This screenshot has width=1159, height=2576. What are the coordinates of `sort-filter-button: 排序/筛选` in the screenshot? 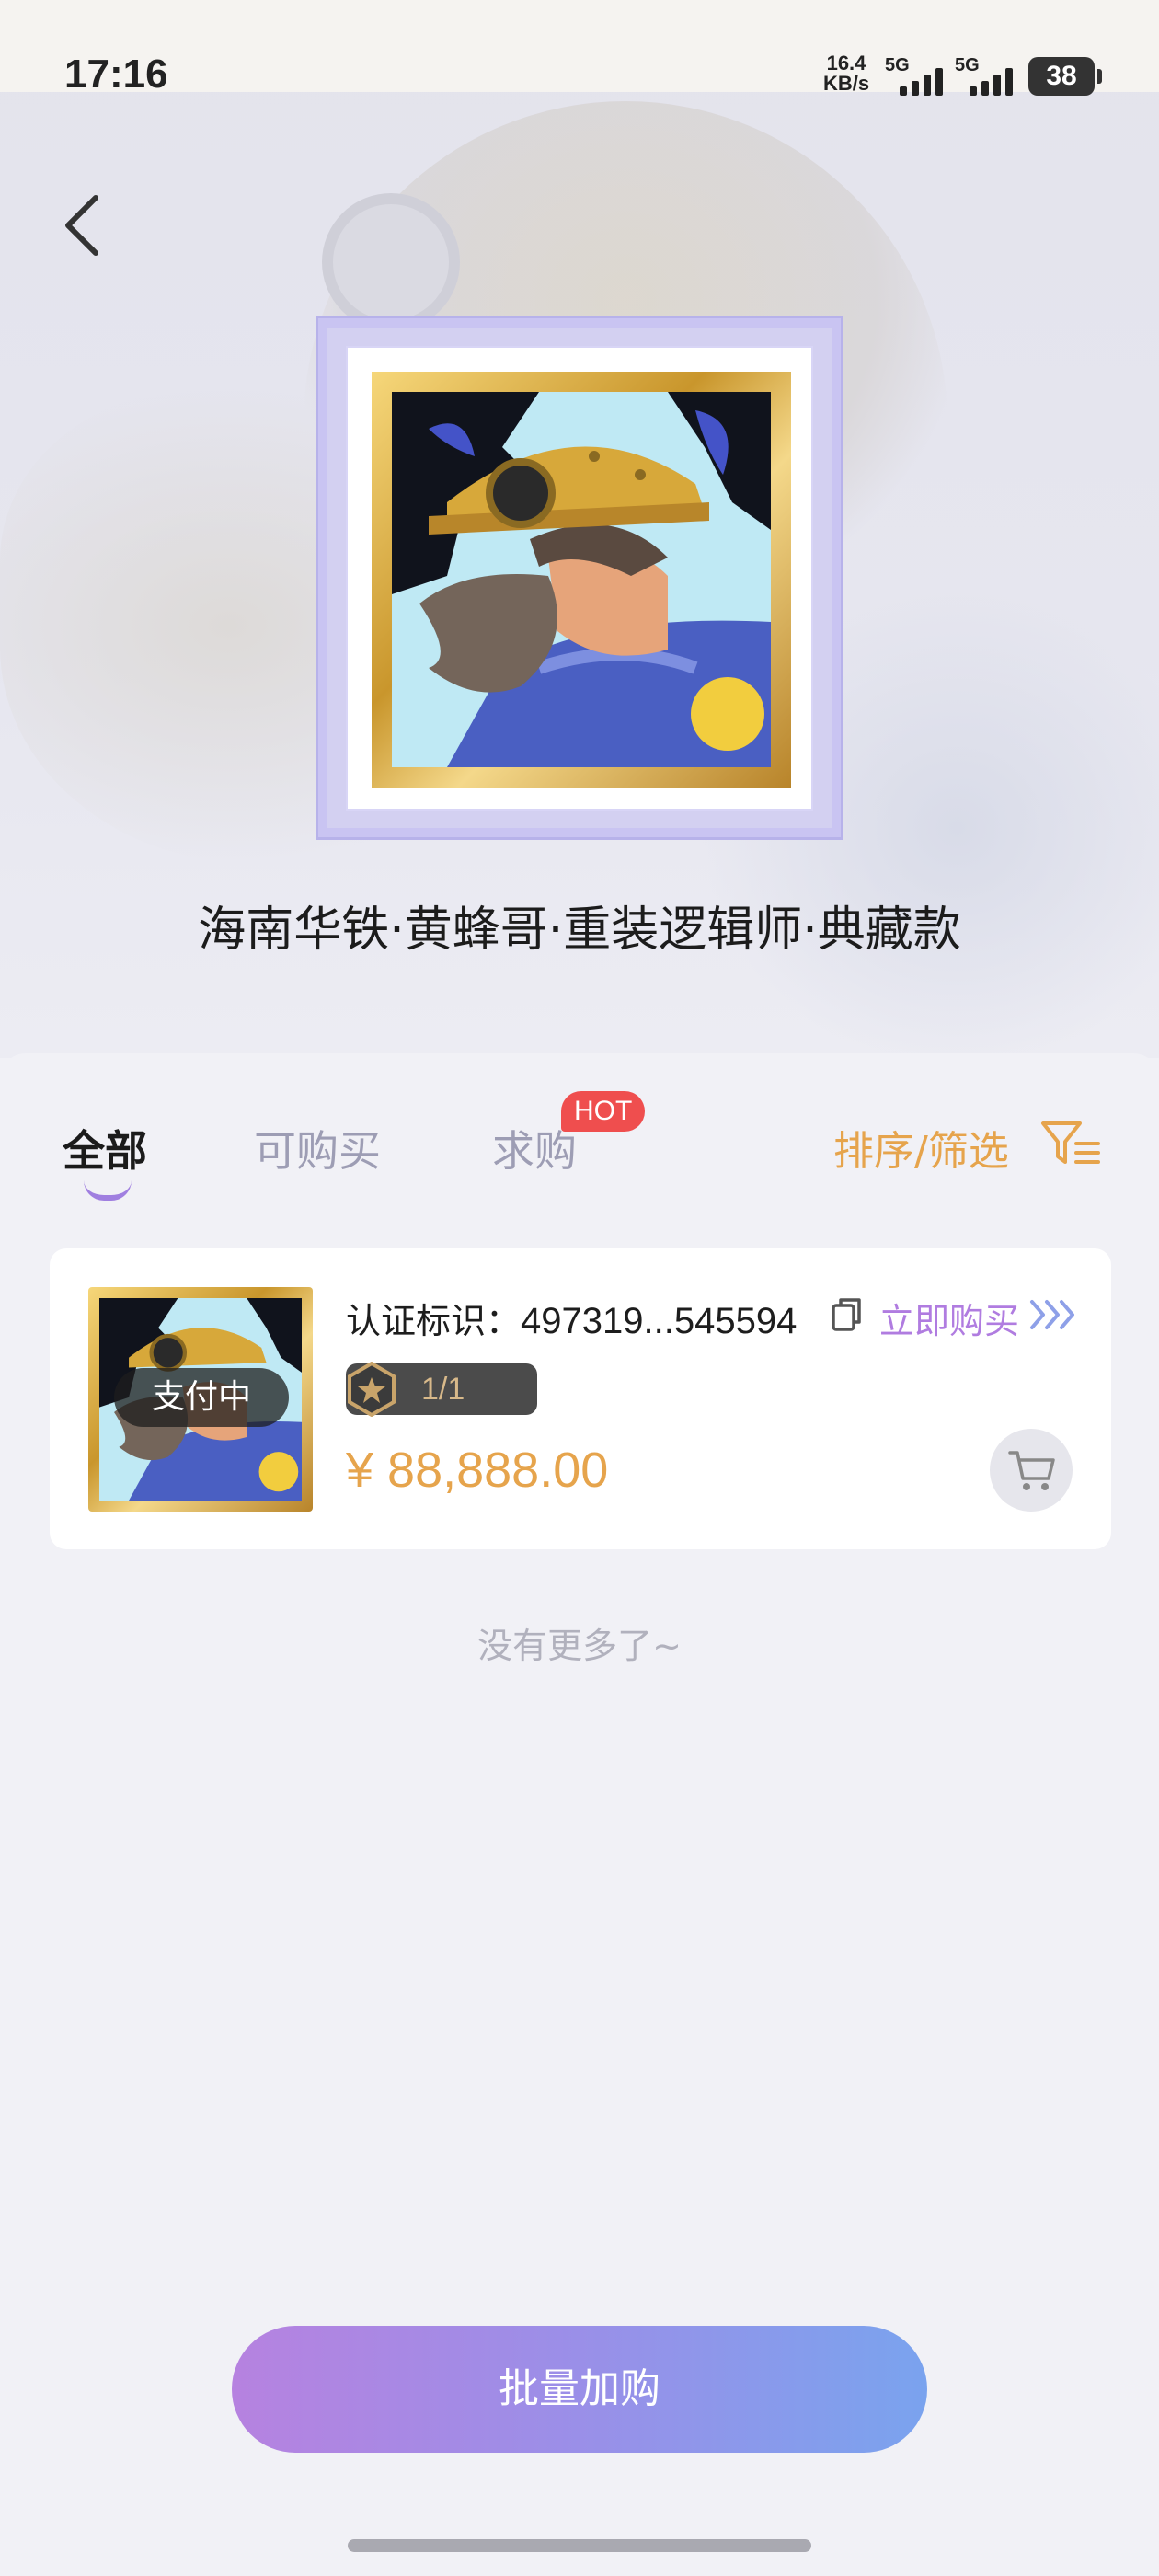 It's located at (921, 1147).